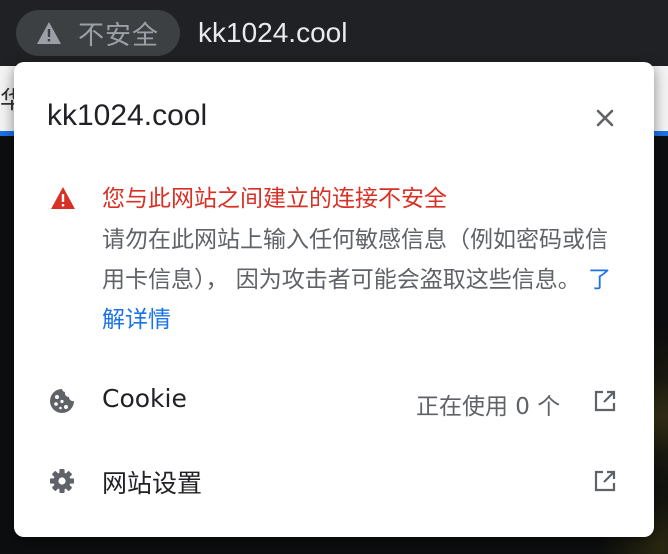 This screenshot has height=554, width=668. I want to click on cookies-label: Cookie, so click(144, 398).